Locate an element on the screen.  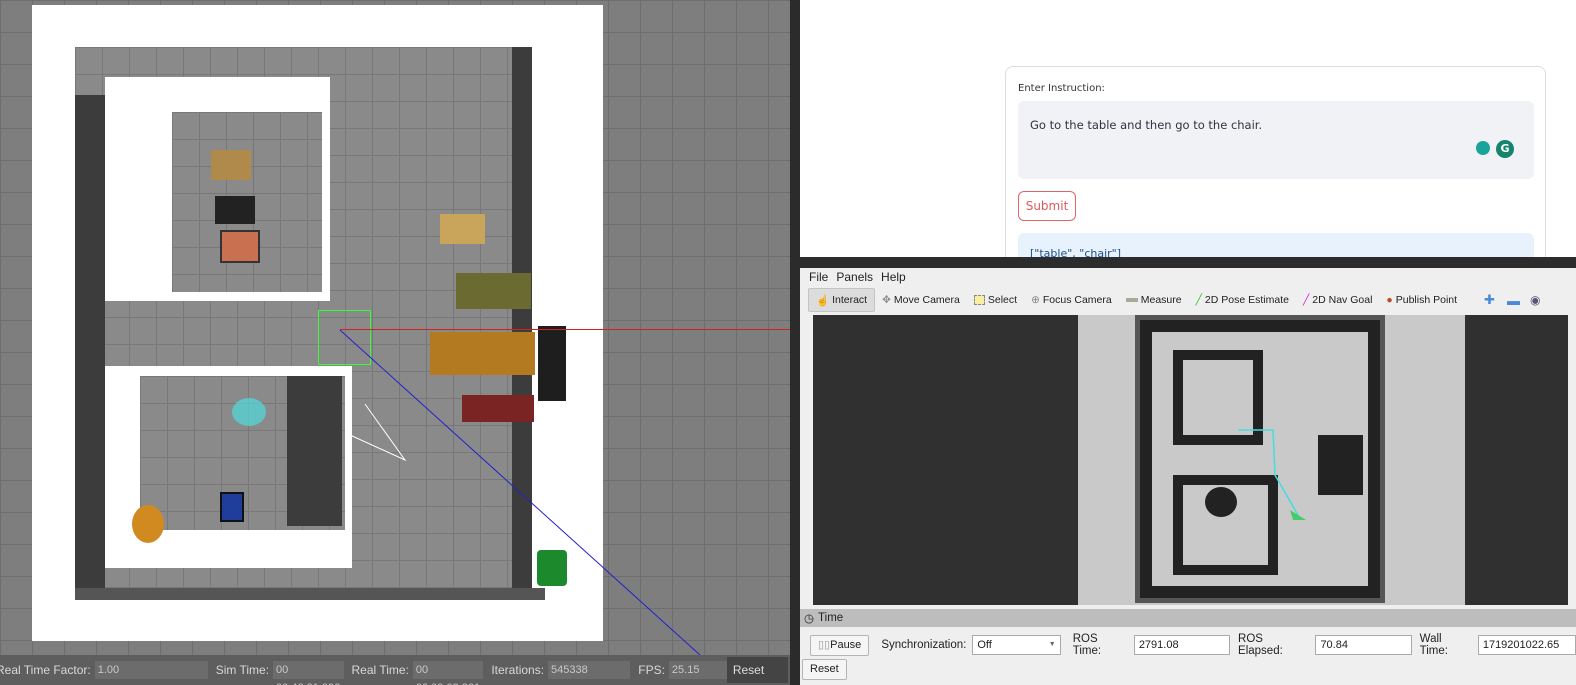
magenta-arrow-icon: ╱ is located at coordinates (1306, 300).